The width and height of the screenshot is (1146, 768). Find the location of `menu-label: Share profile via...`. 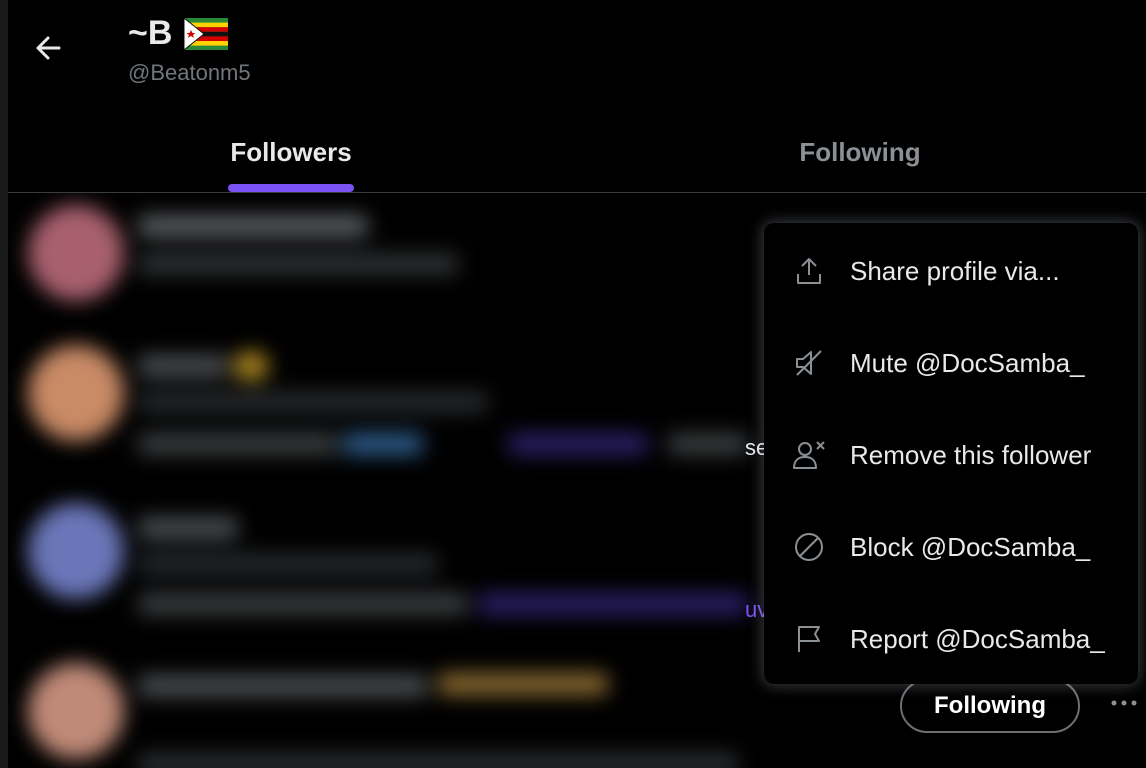

menu-label: Share profile via... is located at coordinates (955, 270).